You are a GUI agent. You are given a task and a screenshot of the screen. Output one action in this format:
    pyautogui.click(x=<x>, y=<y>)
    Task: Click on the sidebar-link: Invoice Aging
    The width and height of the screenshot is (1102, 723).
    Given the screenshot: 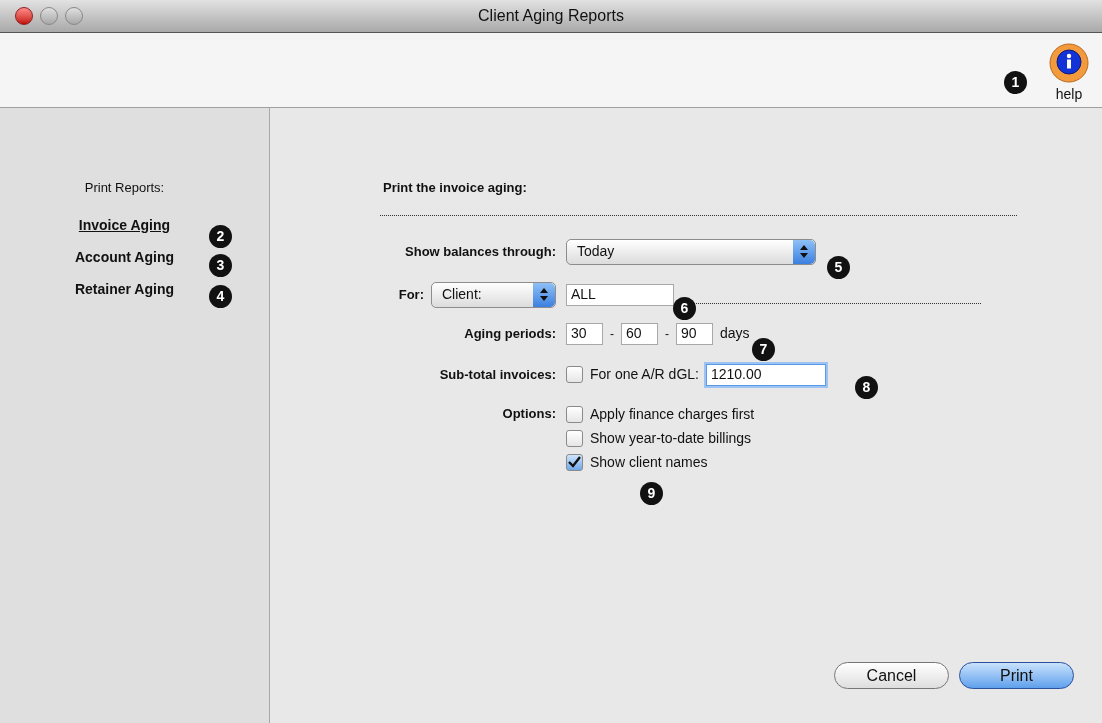 What is the action you would take?
    pyautogui.click(x=124, y=225)
    